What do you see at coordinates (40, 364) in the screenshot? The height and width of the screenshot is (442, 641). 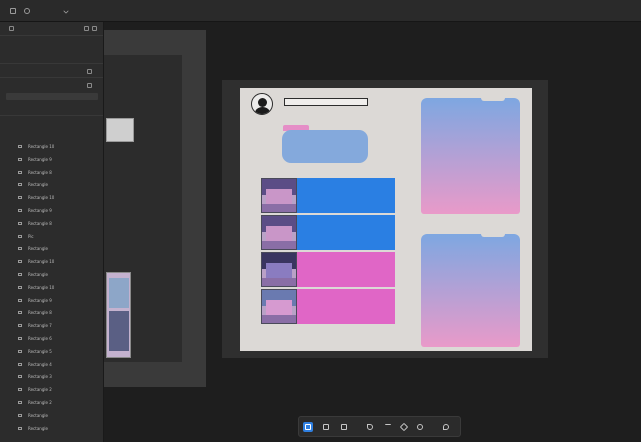 I see `layer-name: Rectangle 4` at bounding box center [40, 364].